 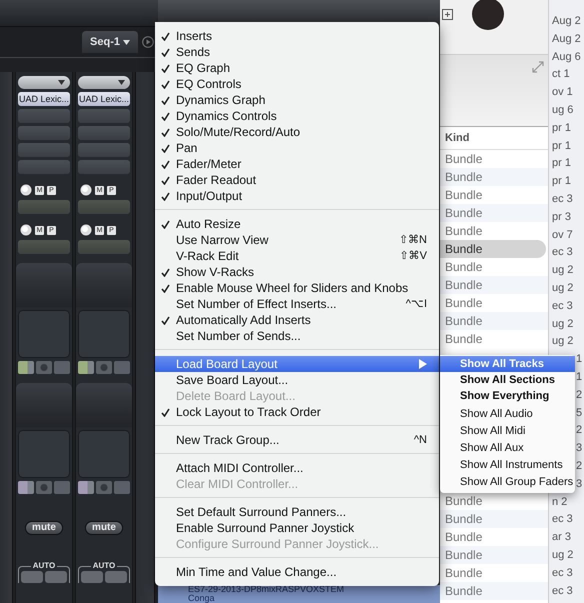 I want to click on dynamics-graph, so click(x=44, y=405).